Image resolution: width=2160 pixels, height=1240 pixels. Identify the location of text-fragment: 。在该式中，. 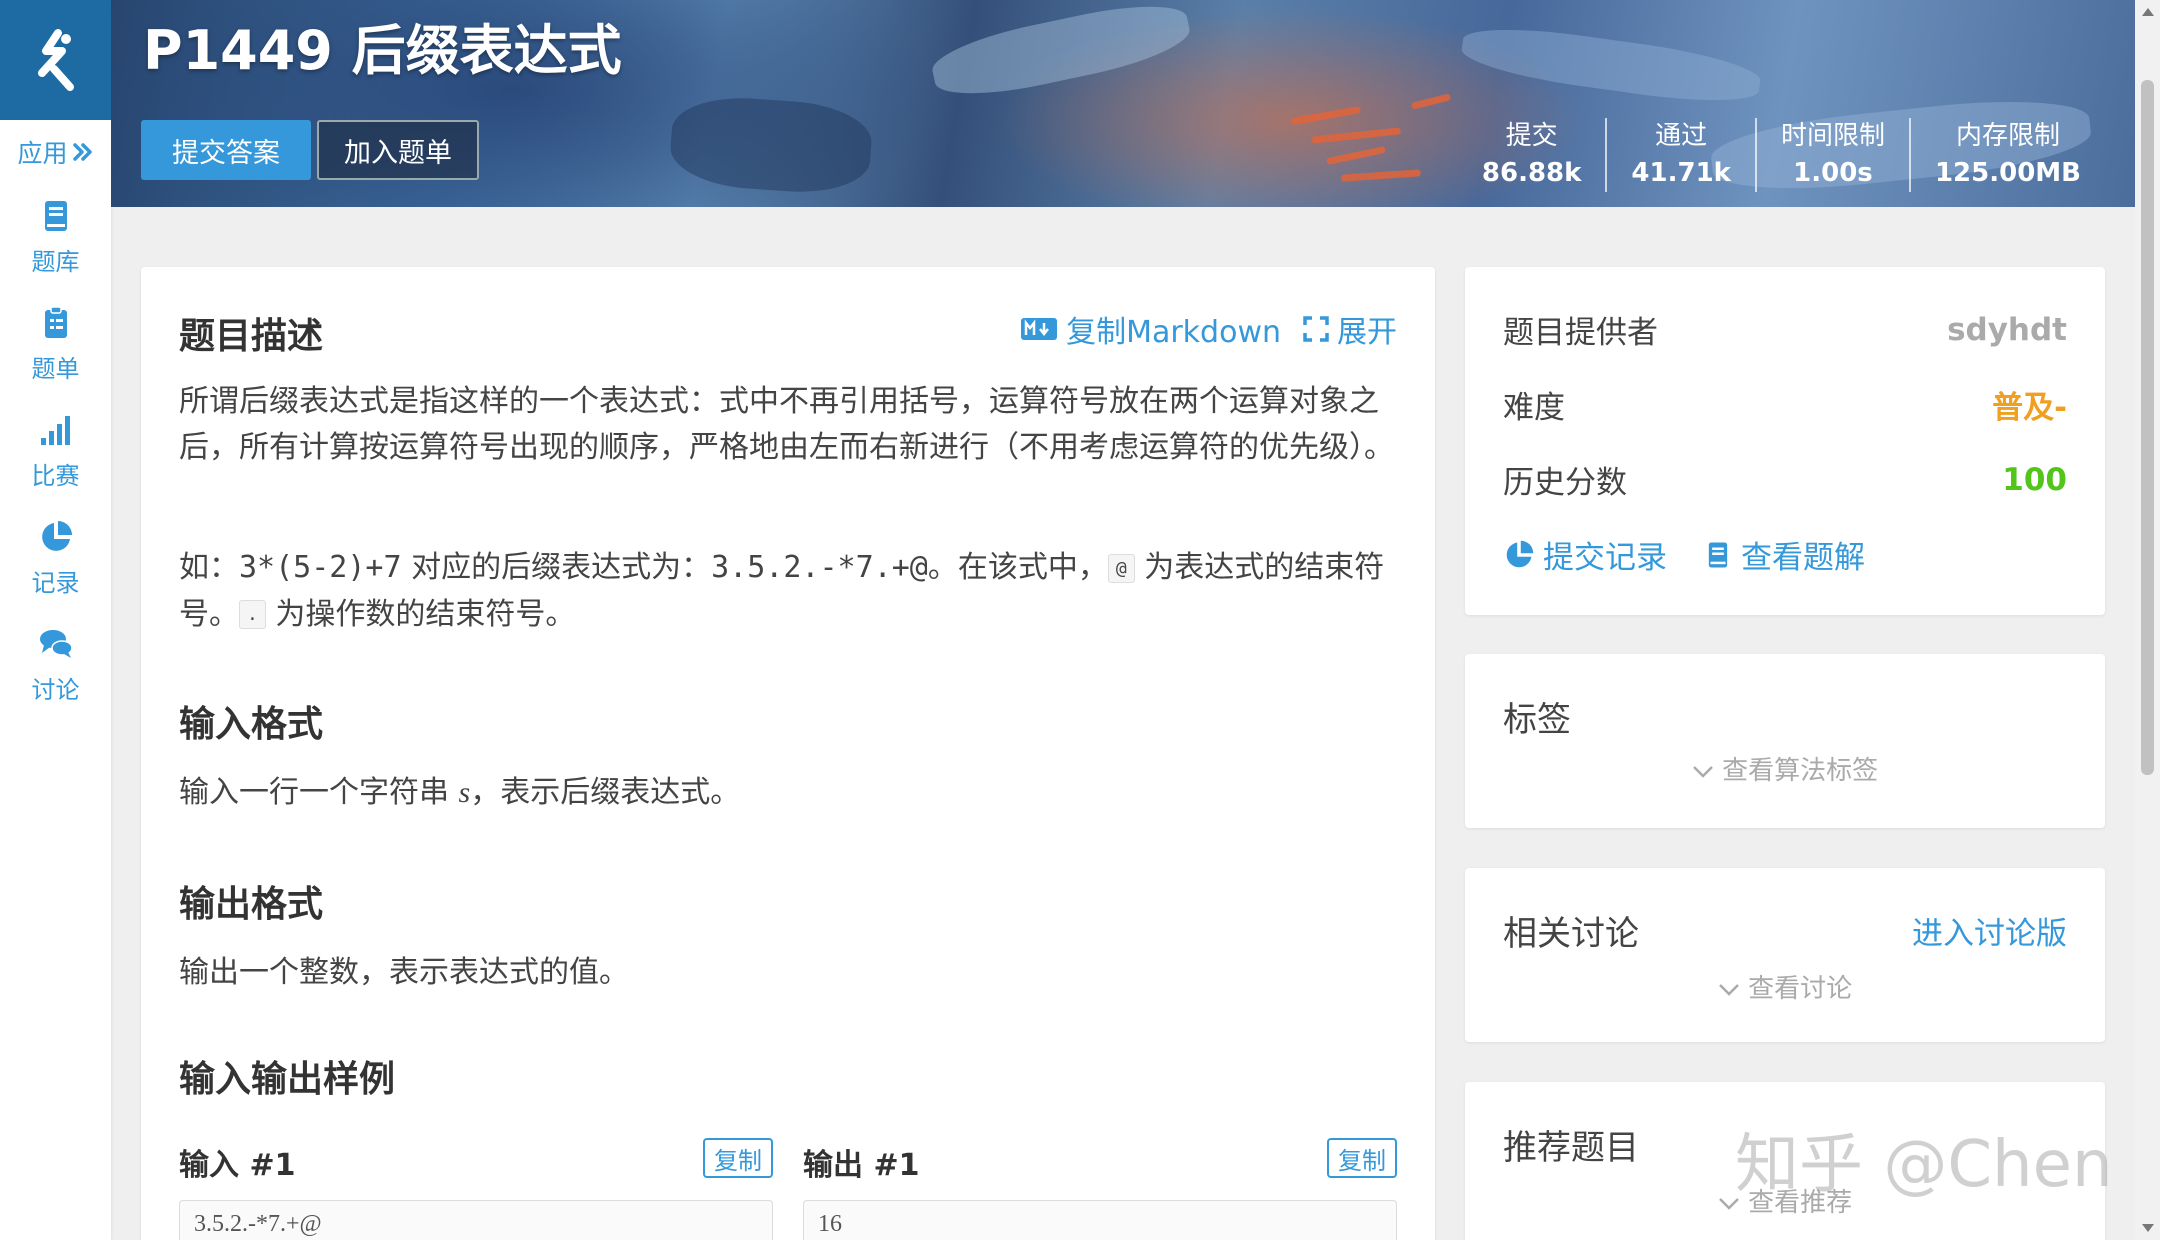
(1017, 567).